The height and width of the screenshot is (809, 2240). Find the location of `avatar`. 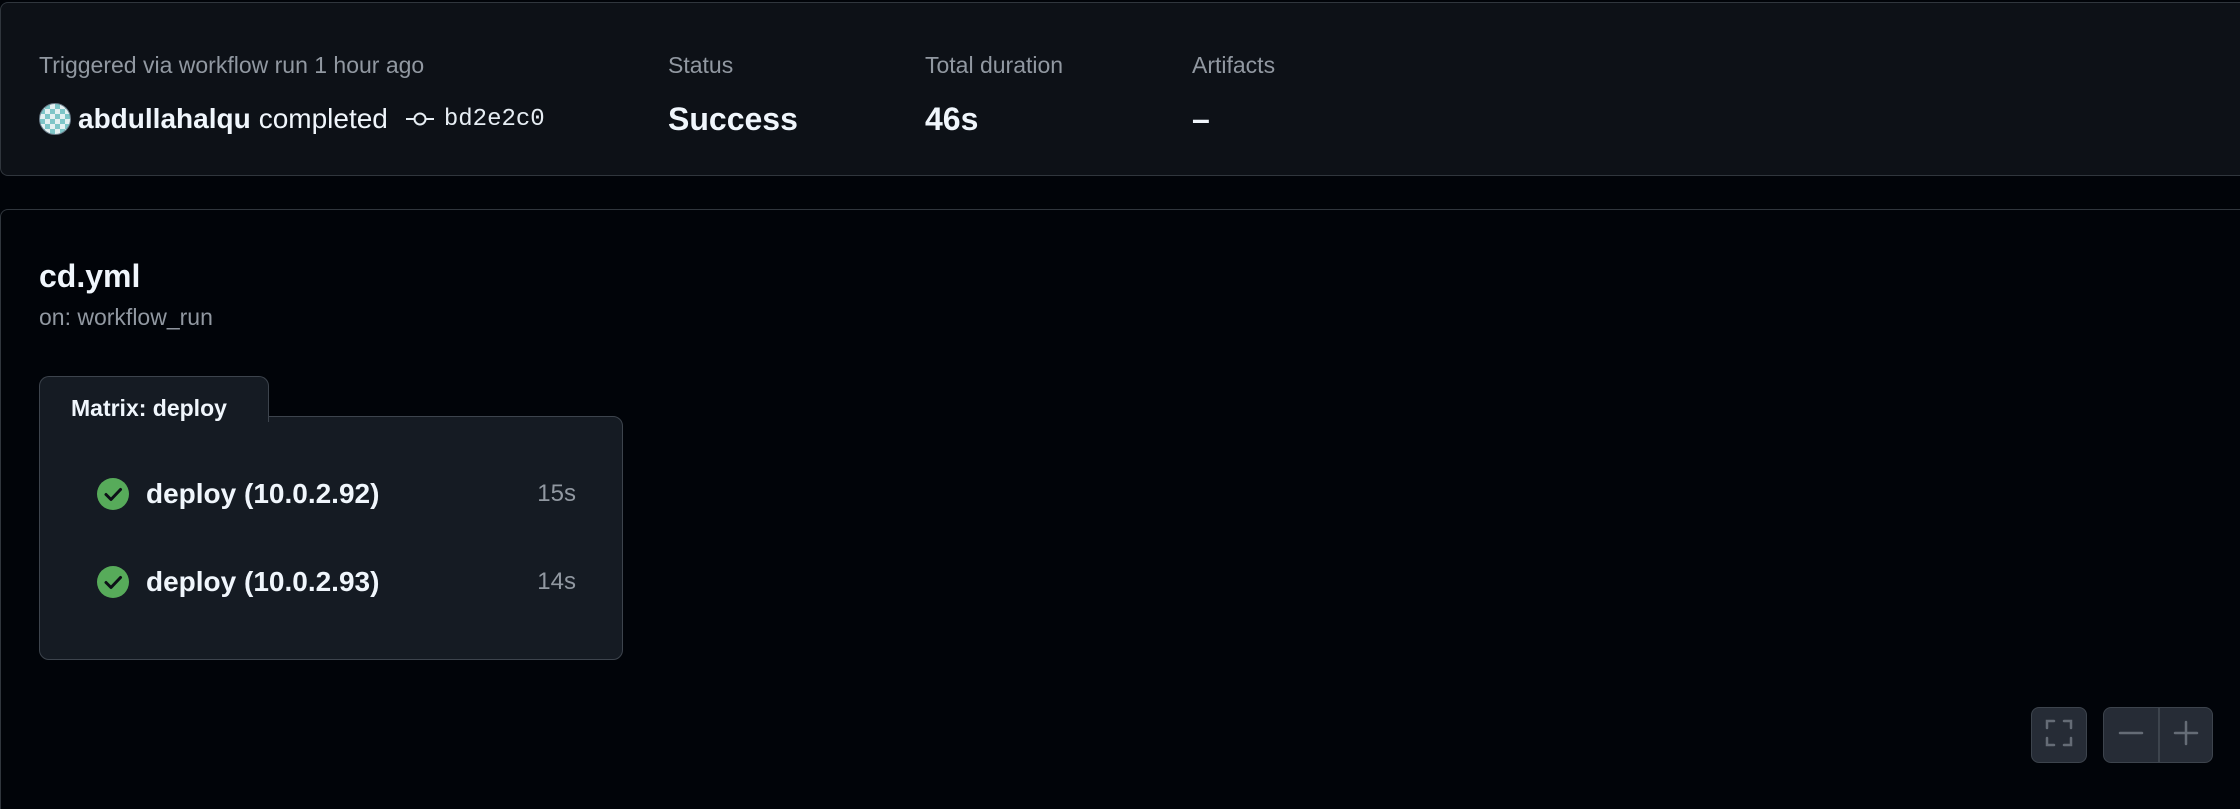

avatar is located at coordinates (55, 119).